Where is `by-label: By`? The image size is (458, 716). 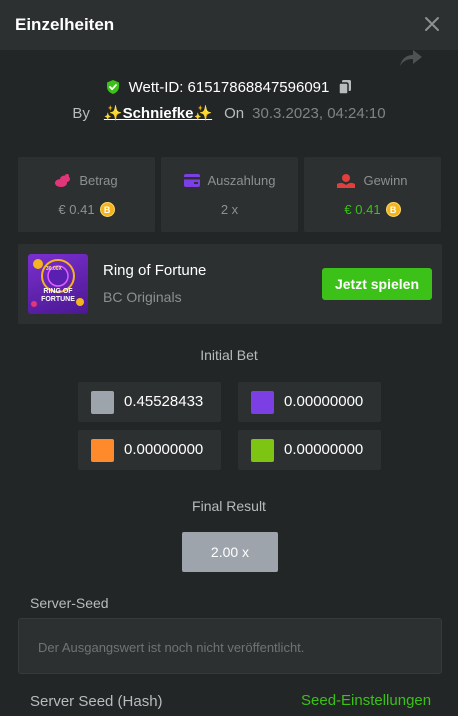
by-label: By is located at coordinates (81, 113).